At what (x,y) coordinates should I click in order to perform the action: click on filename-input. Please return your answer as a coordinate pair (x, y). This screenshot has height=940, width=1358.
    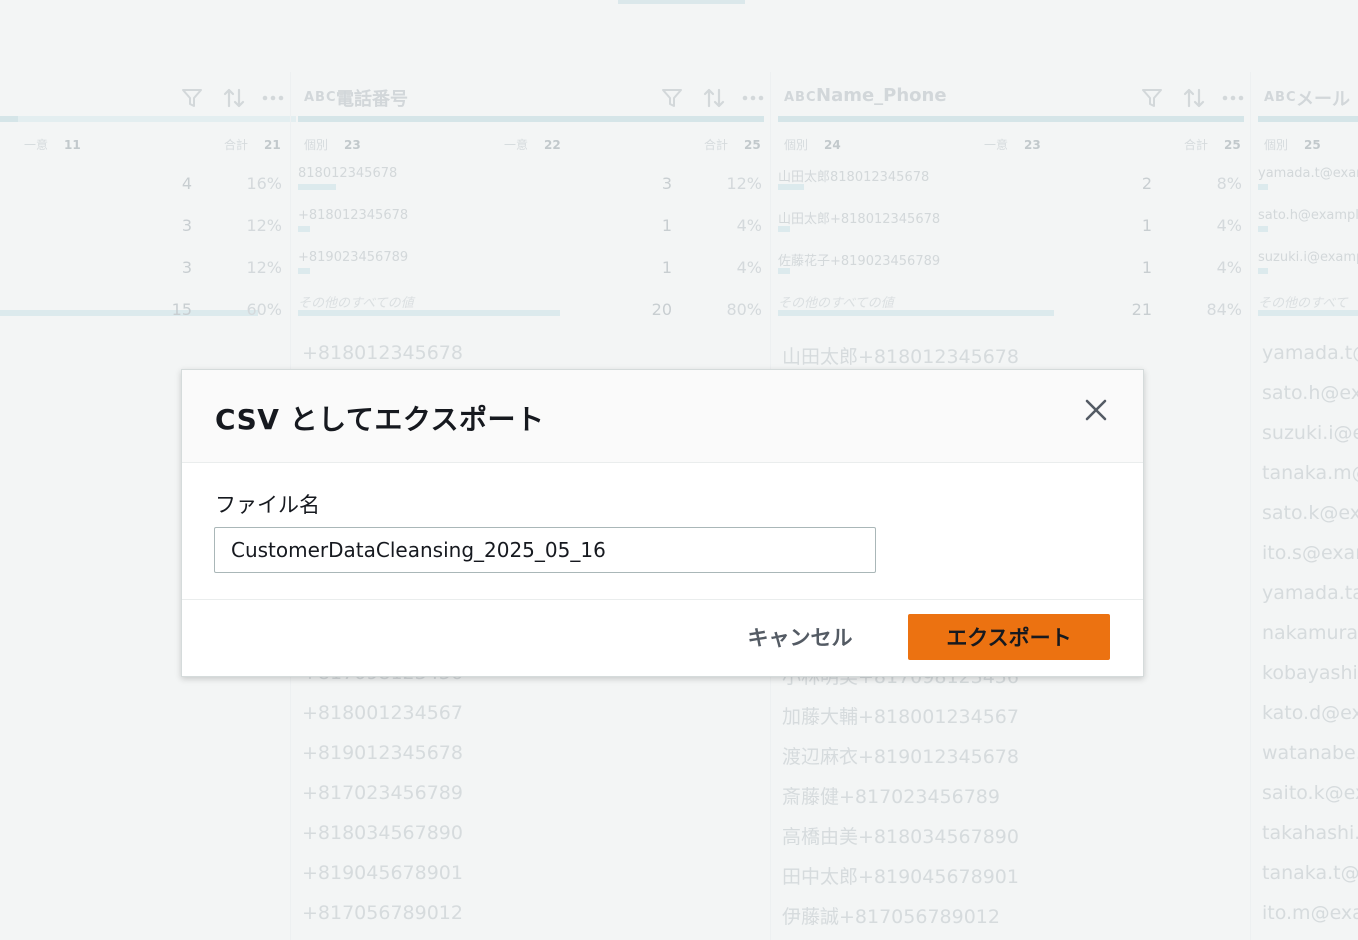
    Looking at the image, I should click on (545, 550).